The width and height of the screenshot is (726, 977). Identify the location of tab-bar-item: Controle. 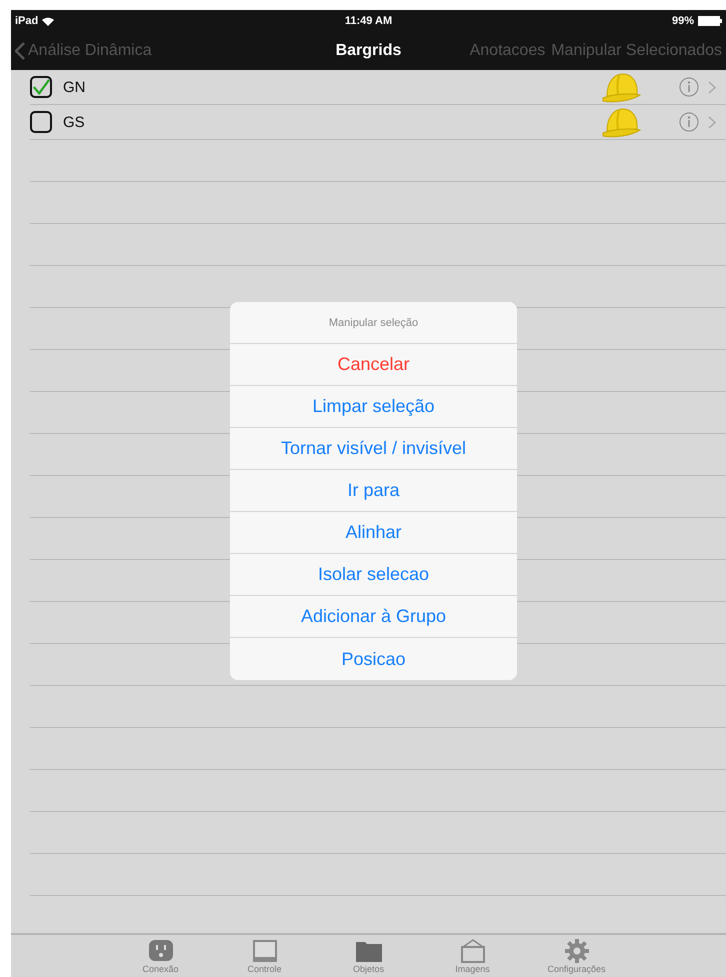
(265, 956).